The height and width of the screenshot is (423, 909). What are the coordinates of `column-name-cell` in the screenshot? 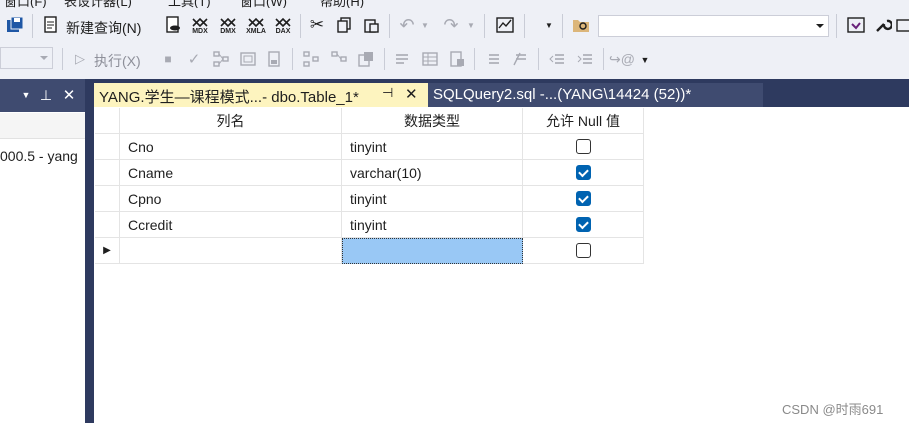 It's located at (231, 251).